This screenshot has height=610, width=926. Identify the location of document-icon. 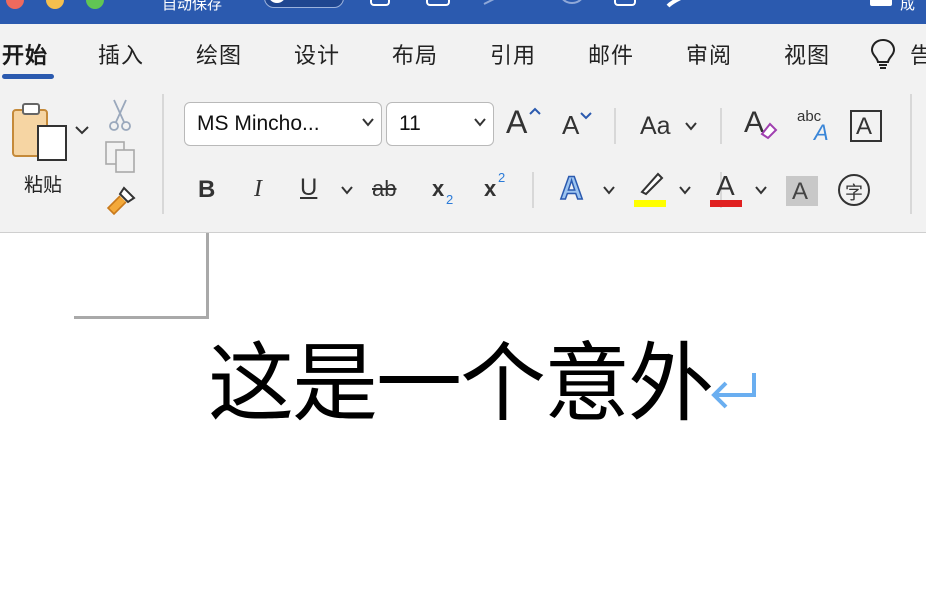
(881, 3).